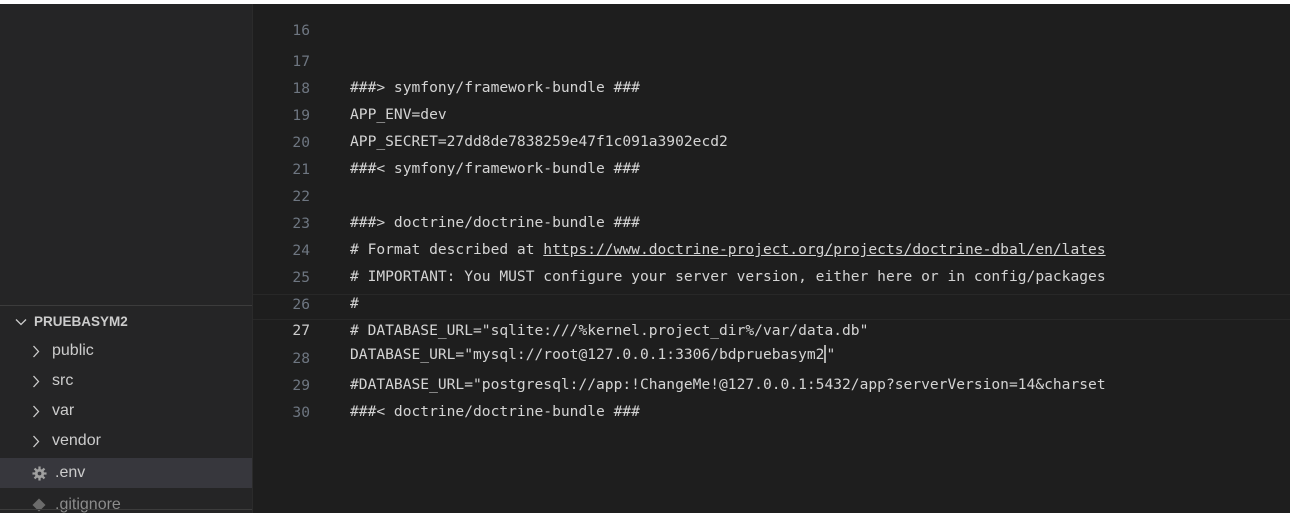 Image resolution: width=1302 pixels, height=513 pixels. I want to click on tree-item-label: .gitignore, so click(88, 504).